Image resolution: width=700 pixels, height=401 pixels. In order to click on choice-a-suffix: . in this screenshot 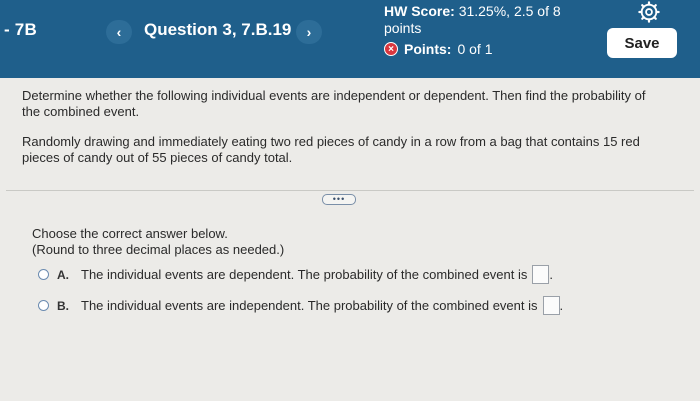, I will do `click(551, 274)`.